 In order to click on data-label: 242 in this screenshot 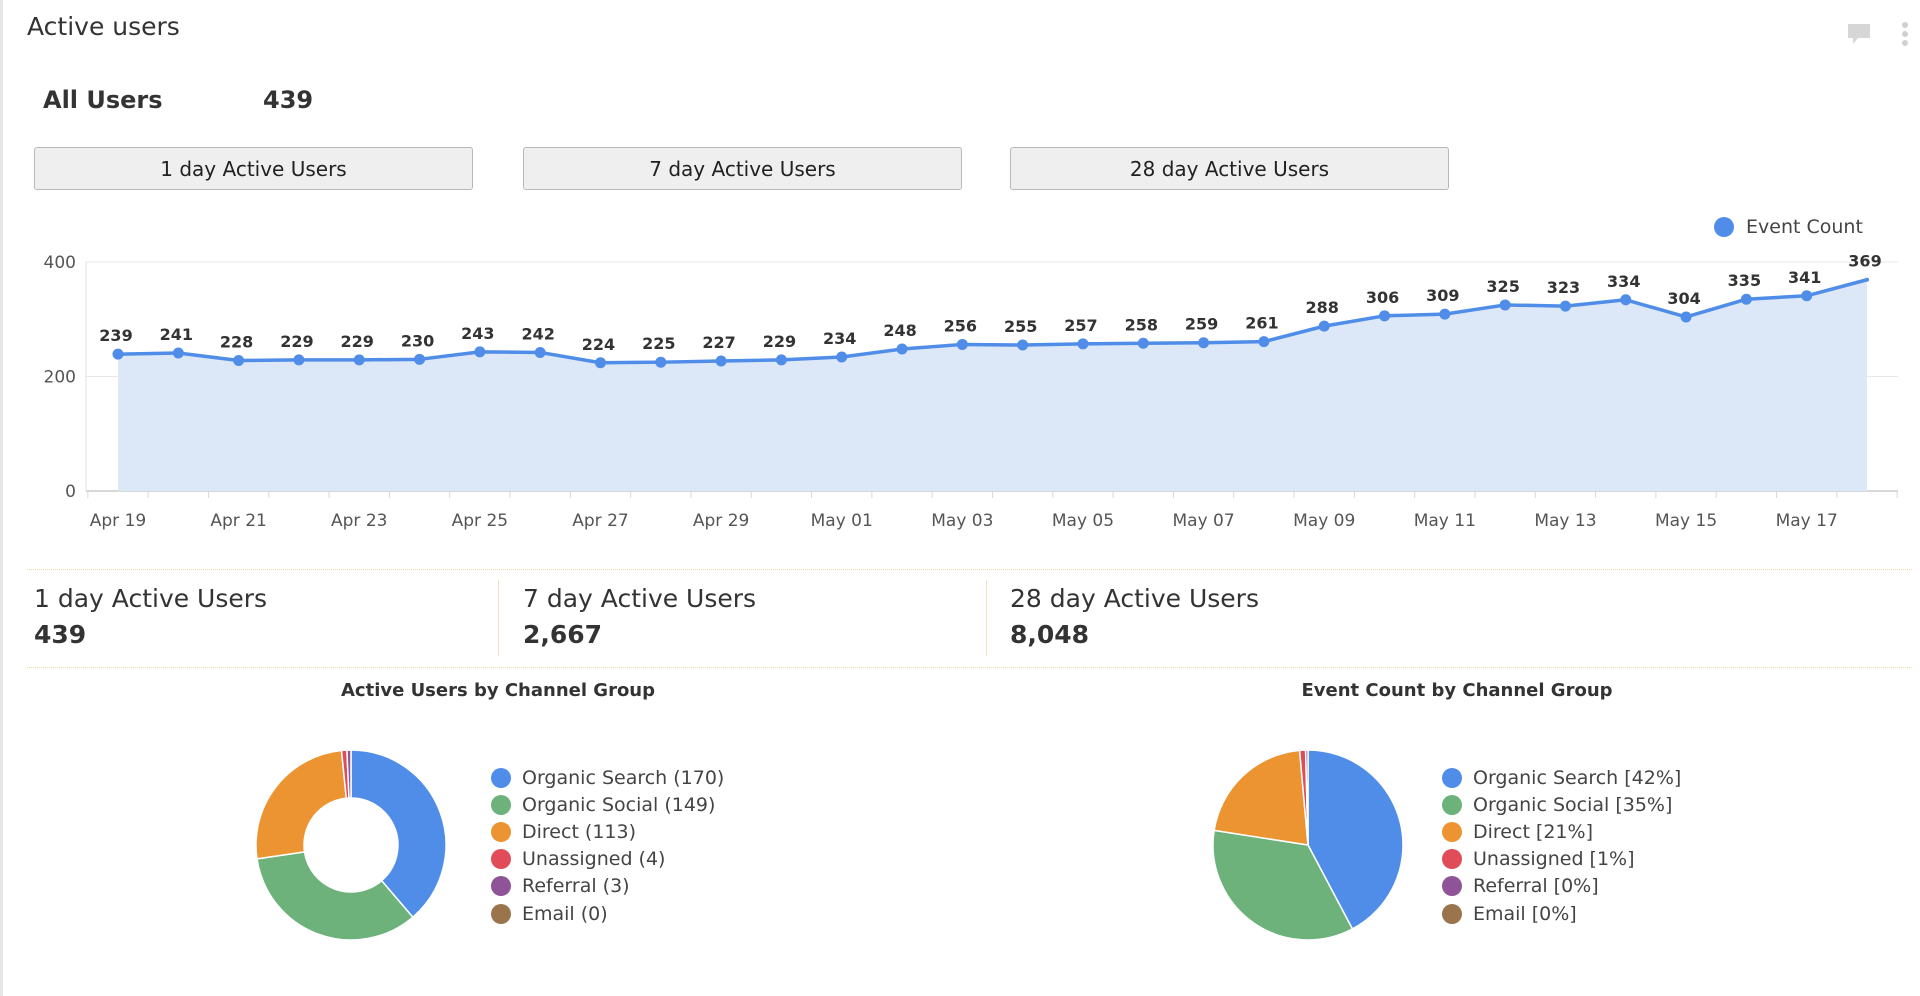, I will do `click(537, 333)`.